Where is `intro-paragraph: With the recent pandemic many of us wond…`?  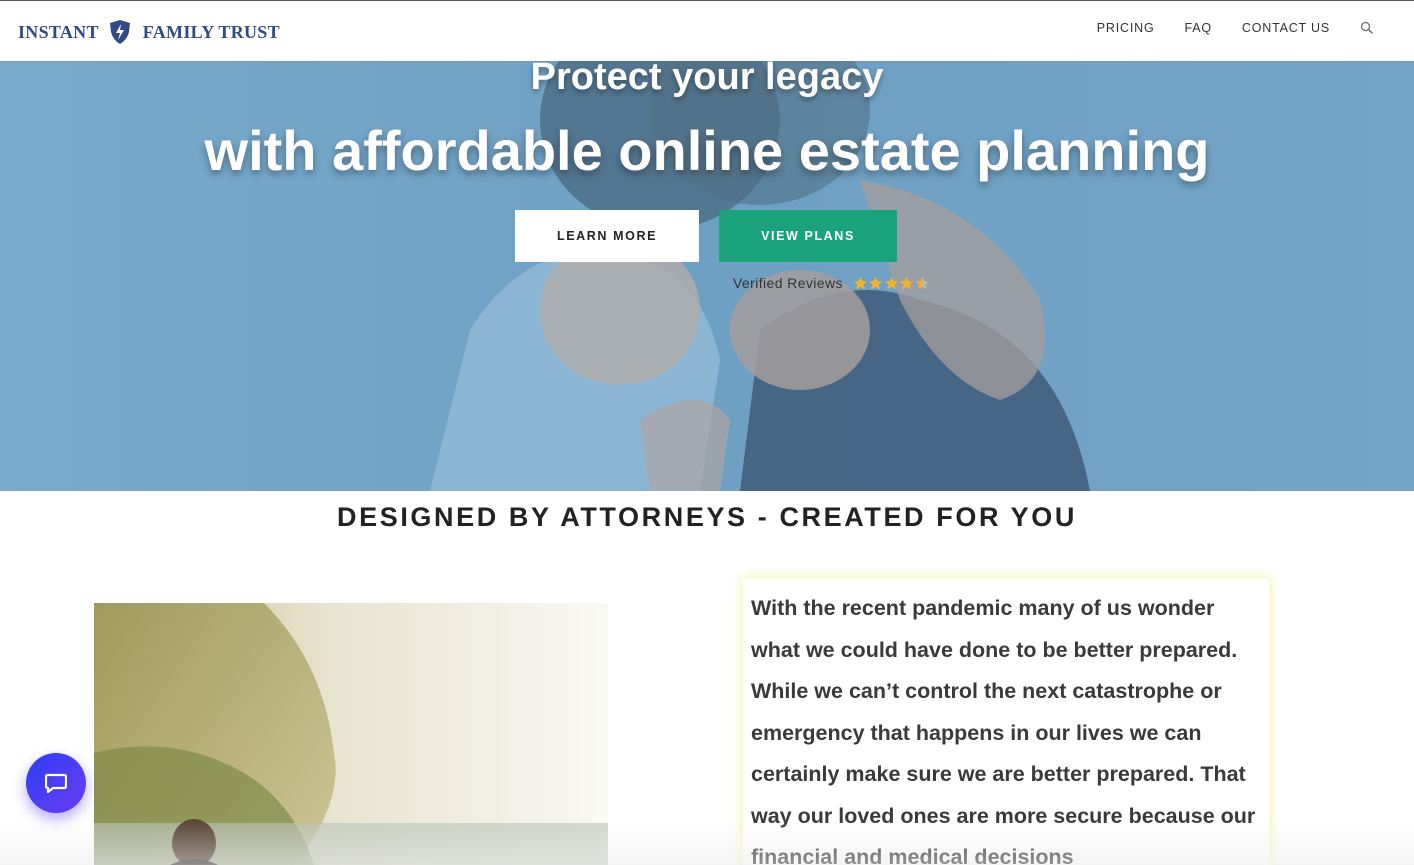
intro-paragraph: With the recent pandemic many of us wond… is located at coordinates (1003, 730).